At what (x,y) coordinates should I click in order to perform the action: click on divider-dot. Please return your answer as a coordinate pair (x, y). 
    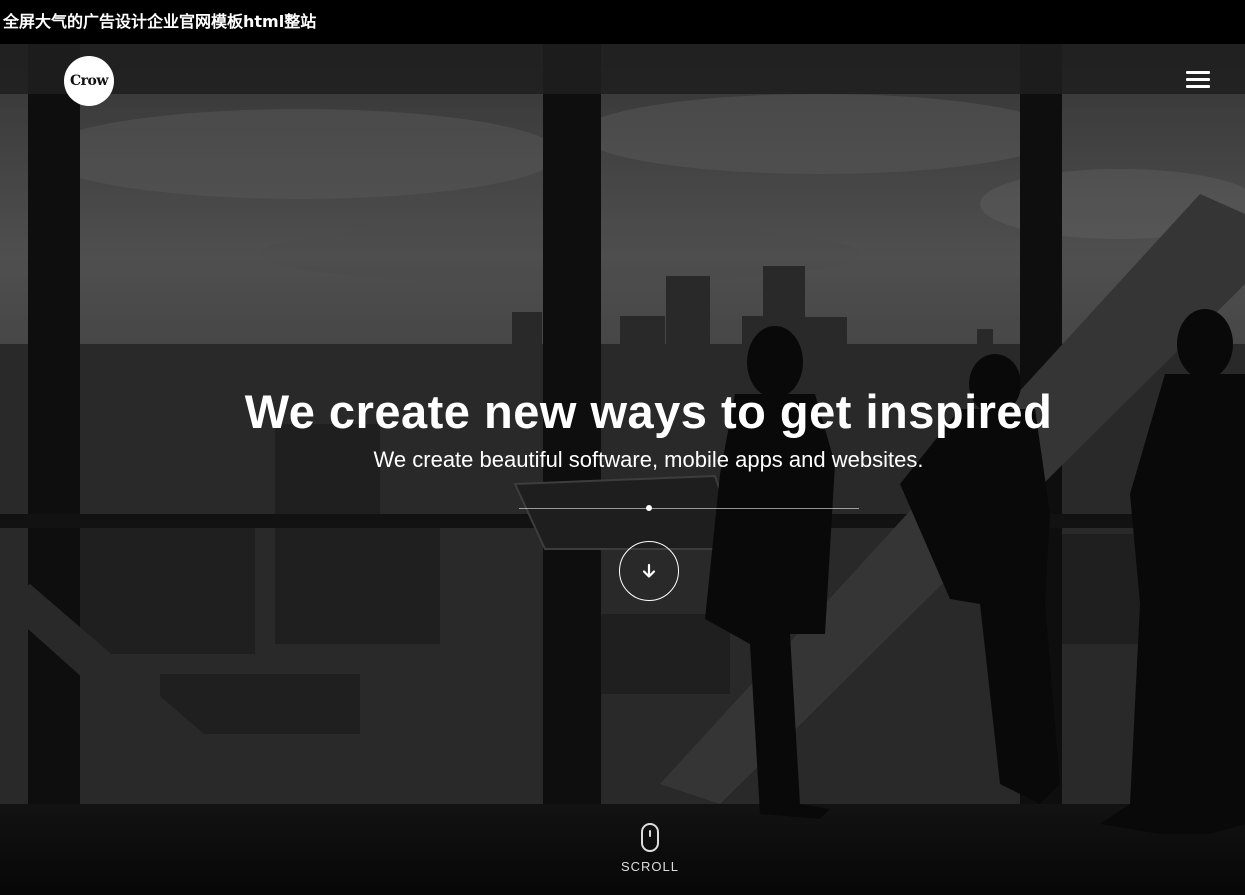
    Looking at the image, I should click on (649, 508).